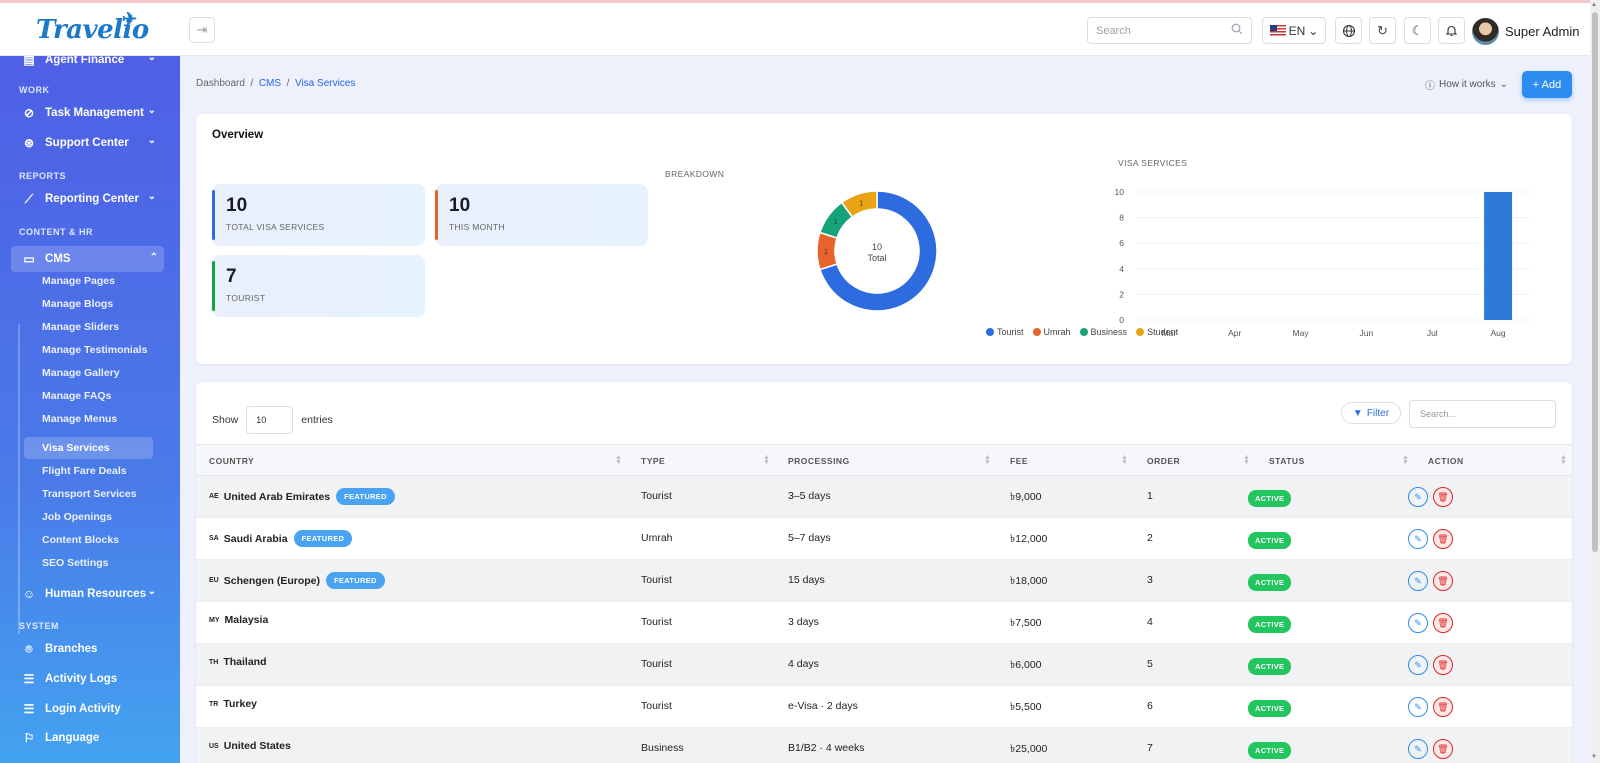 Image resolution: width=1600 pixels, height=763 pixels. I want to click on chevron-down-icon: ⌄, so click(1313, 30).